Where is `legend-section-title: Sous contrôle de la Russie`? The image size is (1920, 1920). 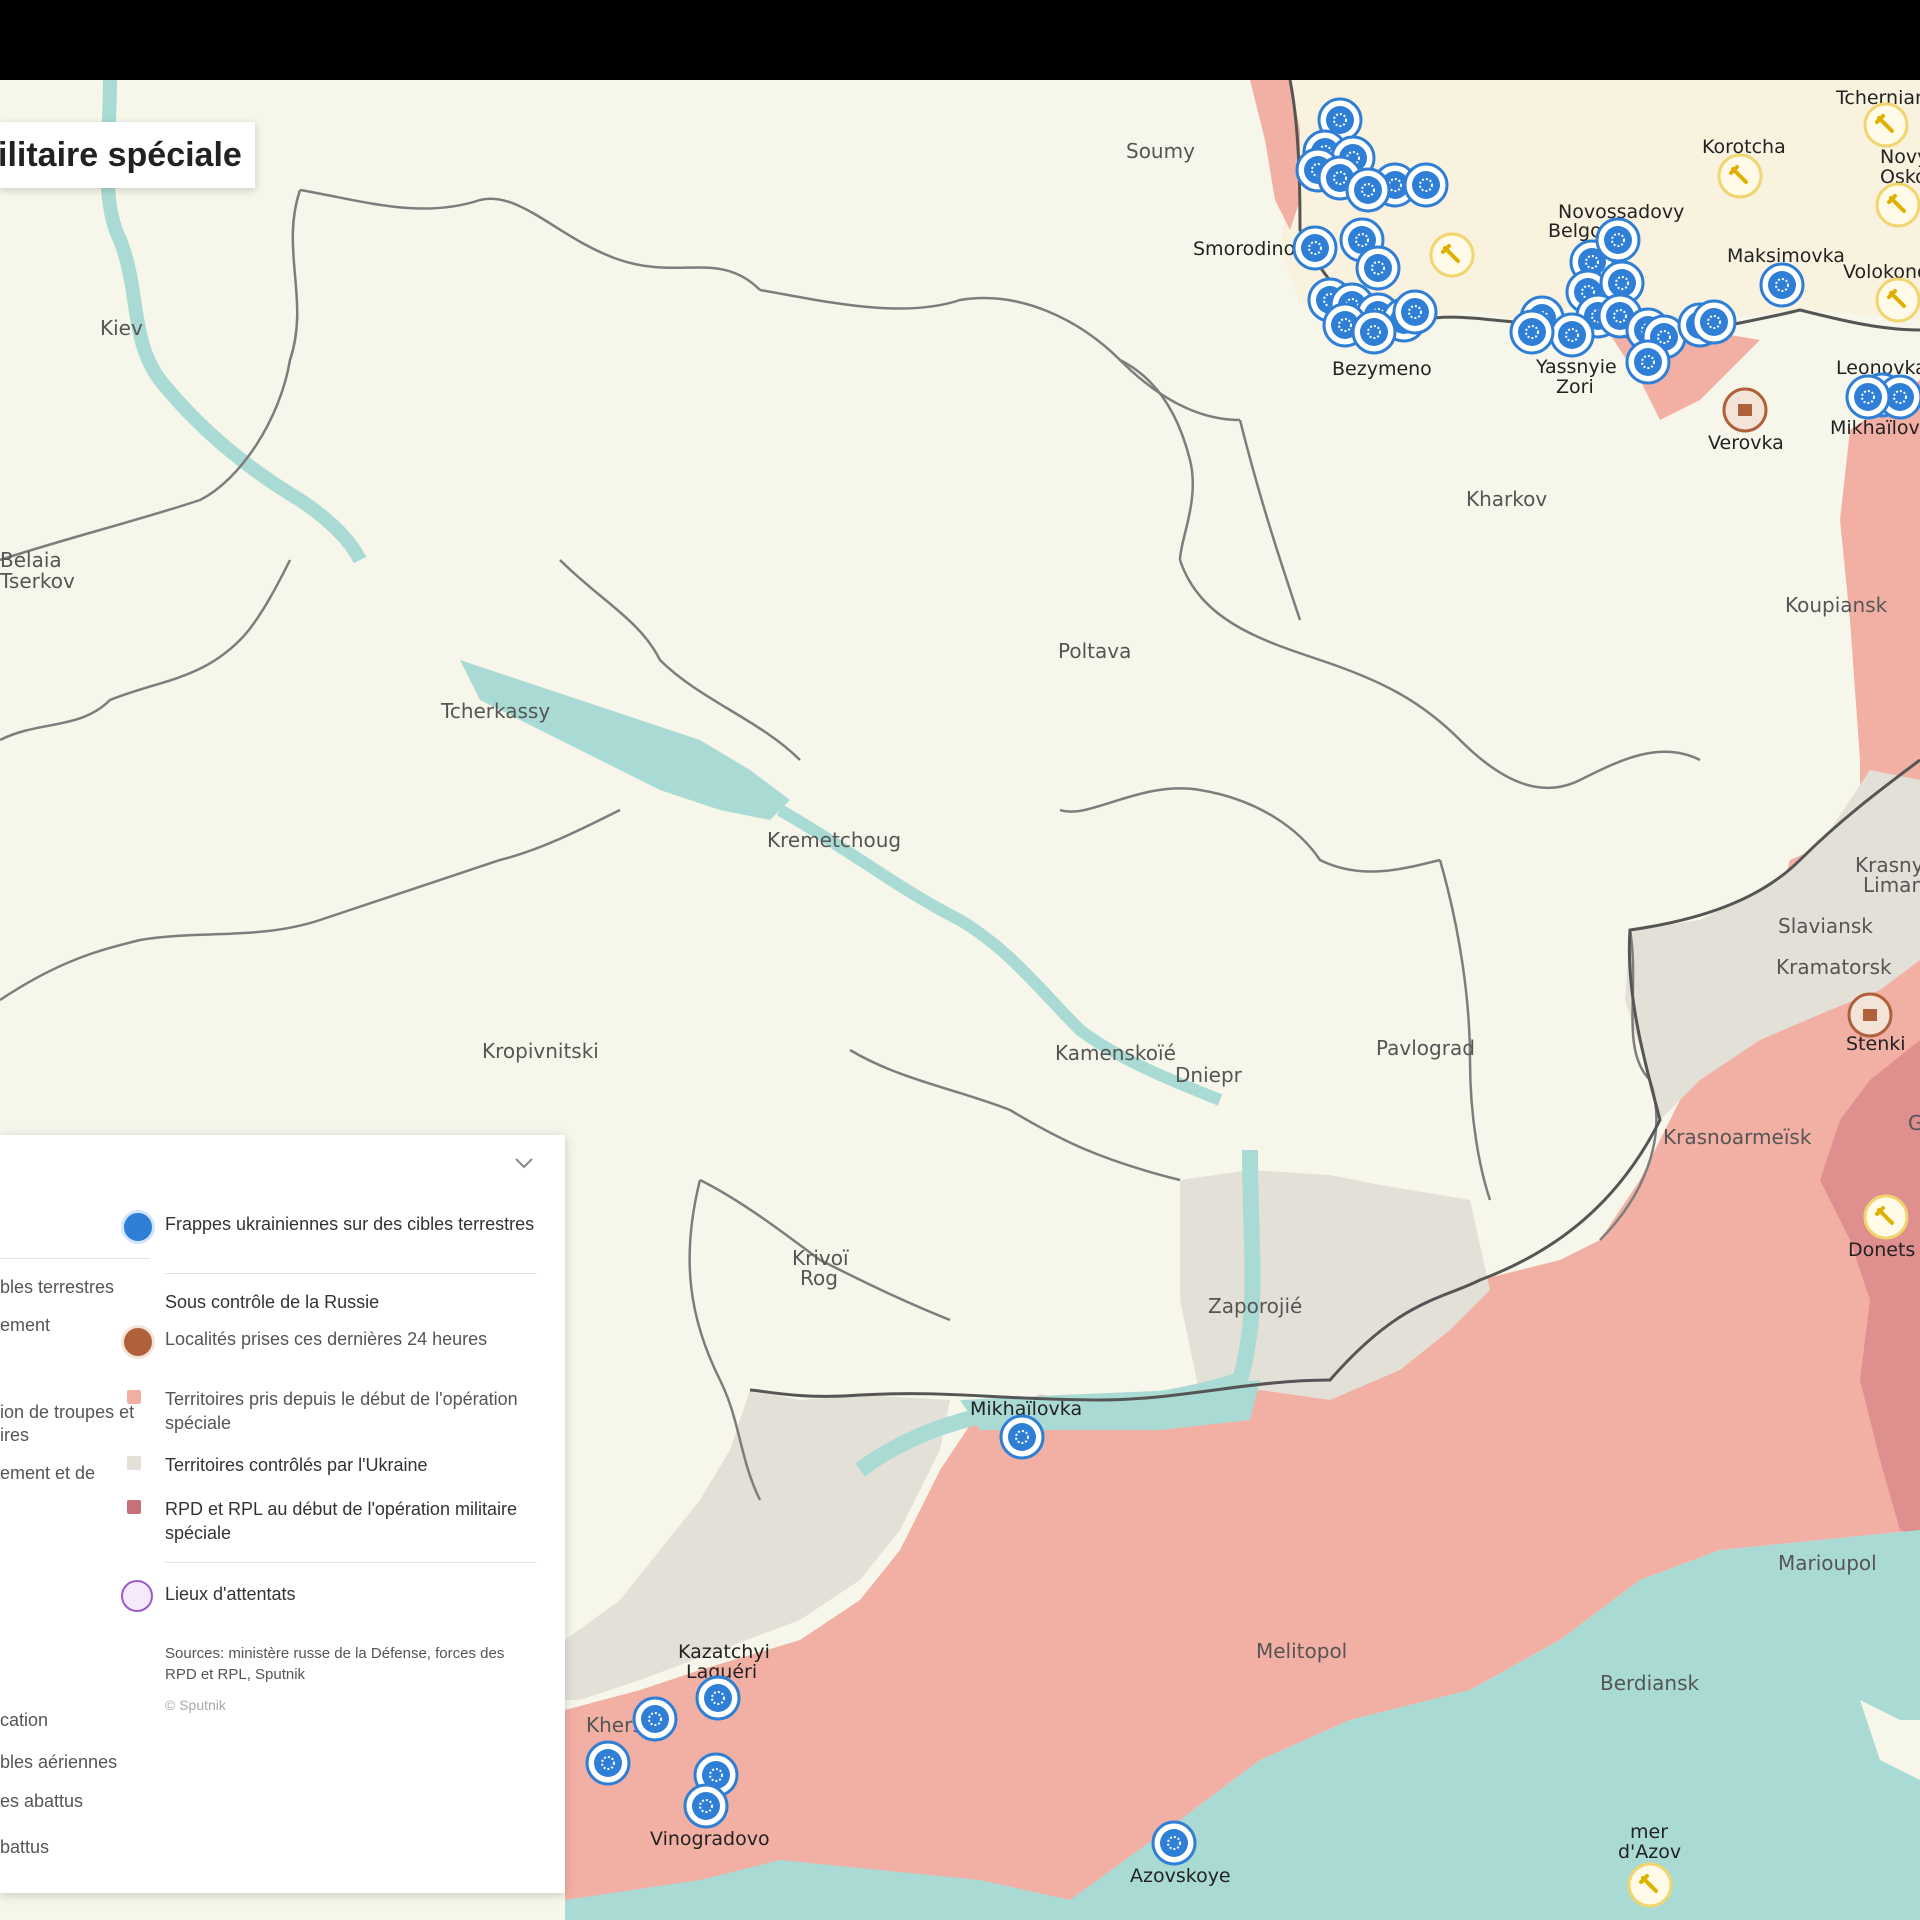
legend-section-title: Sous contrôle de la Russie is located at coordinates (272, 1302).